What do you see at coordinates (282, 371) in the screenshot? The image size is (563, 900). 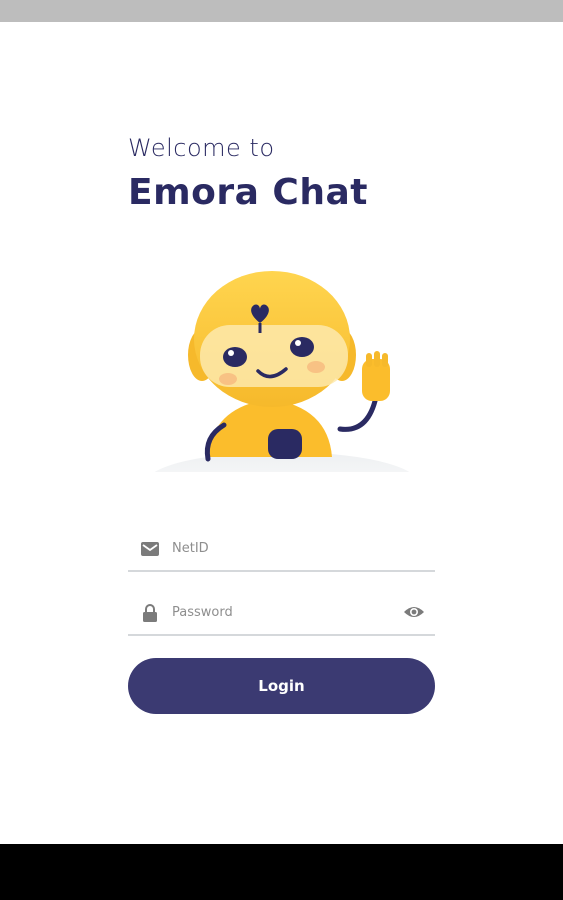 I see `robot-mascot-illustration` at bounding box center [282, 371].